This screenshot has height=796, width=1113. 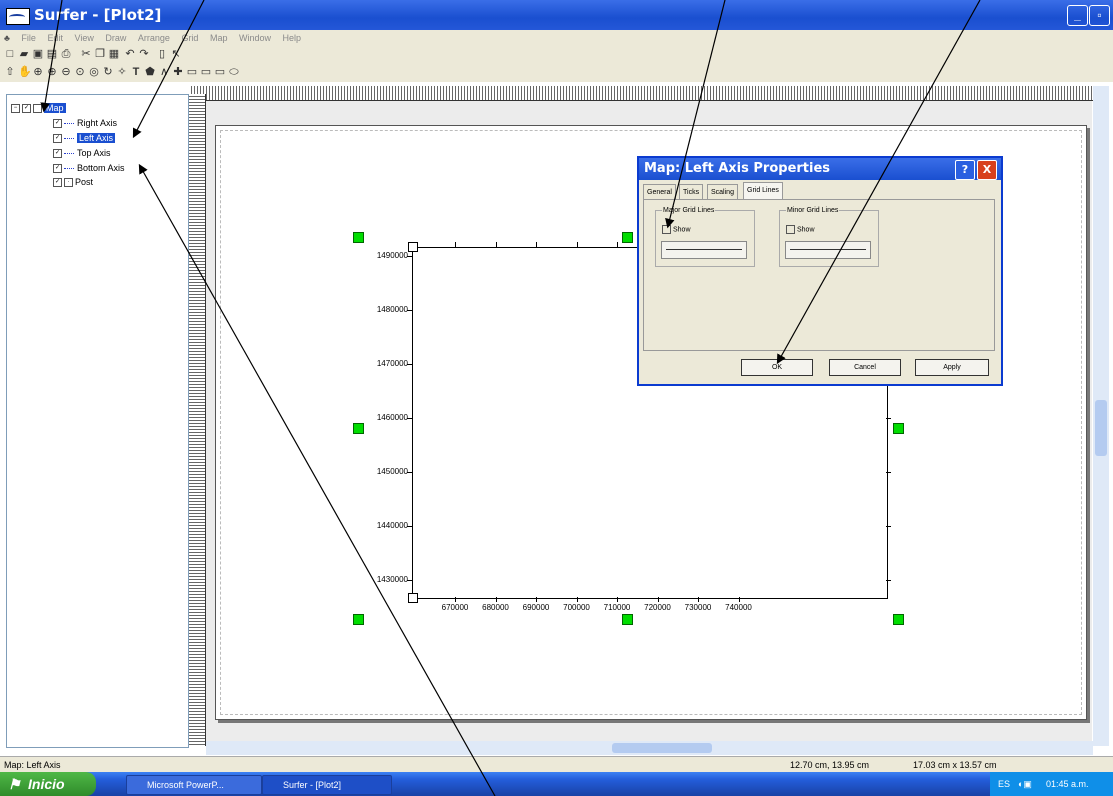 I want to click on arrow-to-left-axis, so click(x=168, y=69).